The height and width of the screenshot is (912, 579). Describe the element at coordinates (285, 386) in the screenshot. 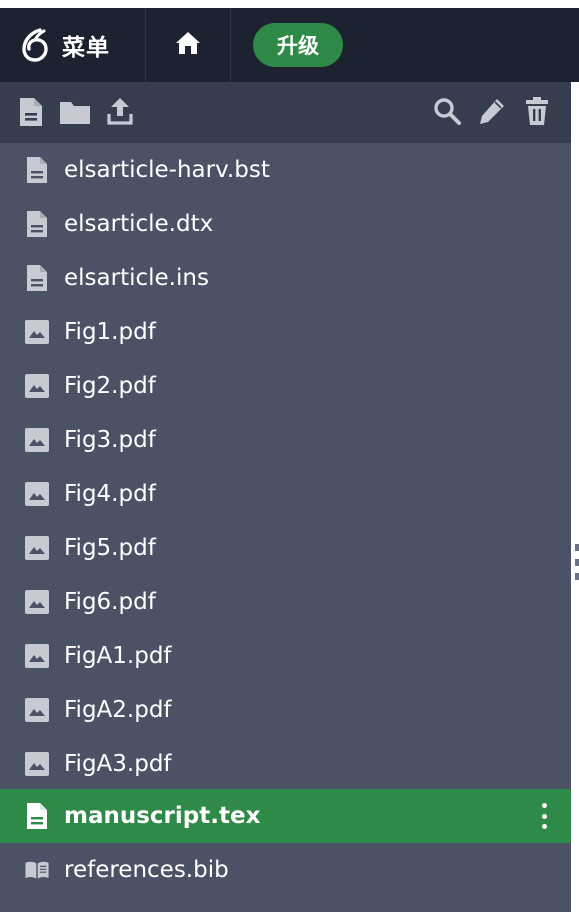

I see `file-row-fig2-pdf: Fig2.pdf` at that location.